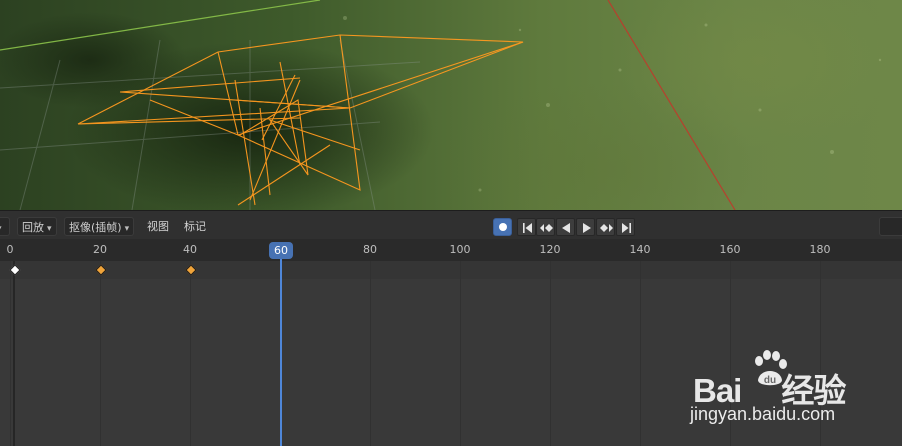 This screenshot has width=902, height=446. I want to click on keying-menu-label: 抠像(插帧), so click(95, 227).